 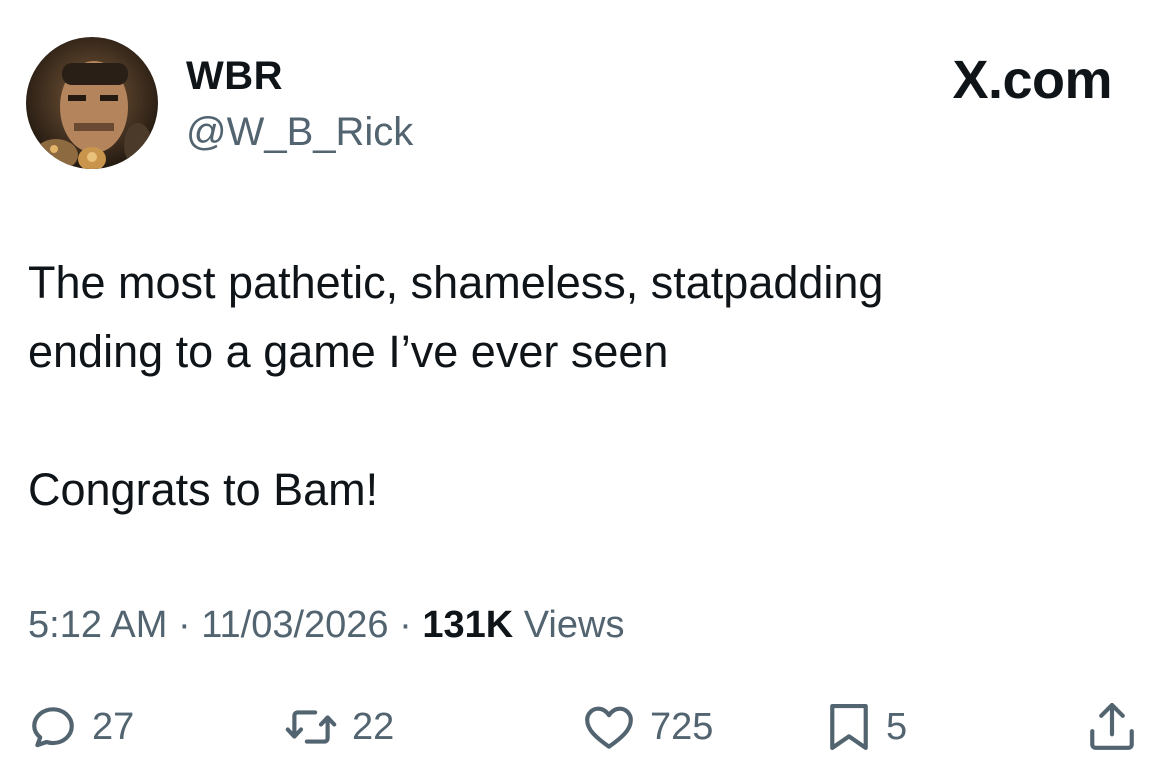 I want to click on bookmark-count: 5, so click(x=897, y=726).